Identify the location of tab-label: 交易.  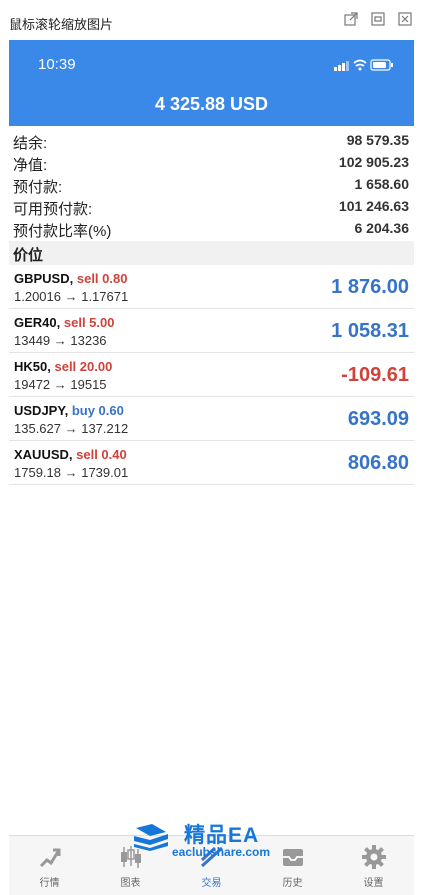
(211, 883).